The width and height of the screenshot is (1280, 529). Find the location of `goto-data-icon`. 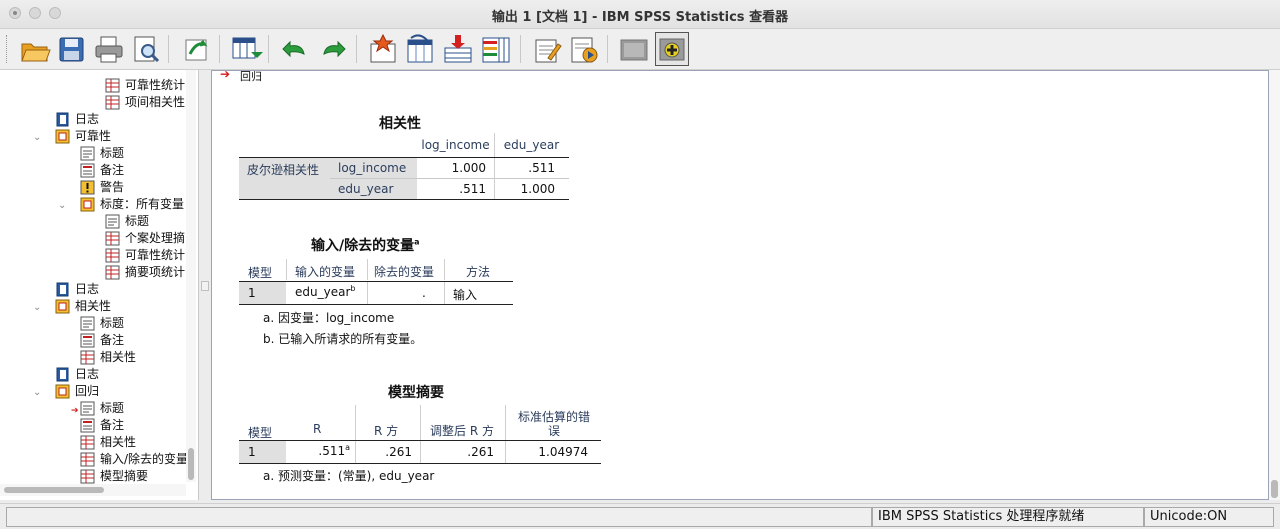

goto-data-icon is located at coordinates (246, 49).